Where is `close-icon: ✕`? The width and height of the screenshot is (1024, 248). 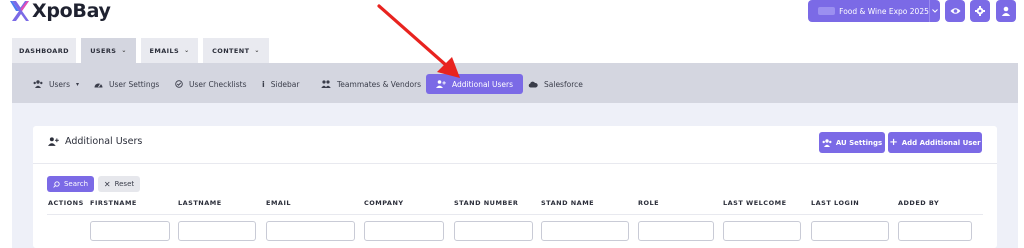 close-icon: ✕ is located at coordinates (107, 184).